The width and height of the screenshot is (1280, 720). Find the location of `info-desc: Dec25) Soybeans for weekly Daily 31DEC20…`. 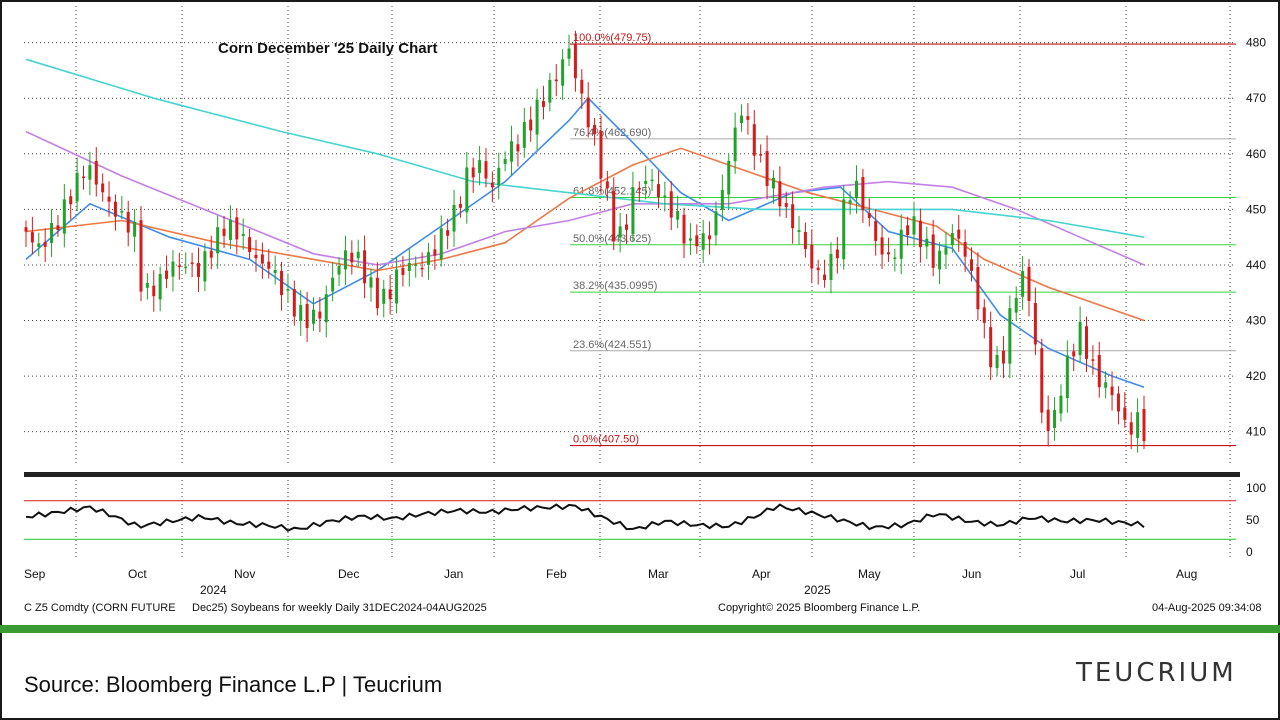

info-desc: Dec25) Soybeans for weekly Daily 31DEC20… is located at coordinates (339, 608).